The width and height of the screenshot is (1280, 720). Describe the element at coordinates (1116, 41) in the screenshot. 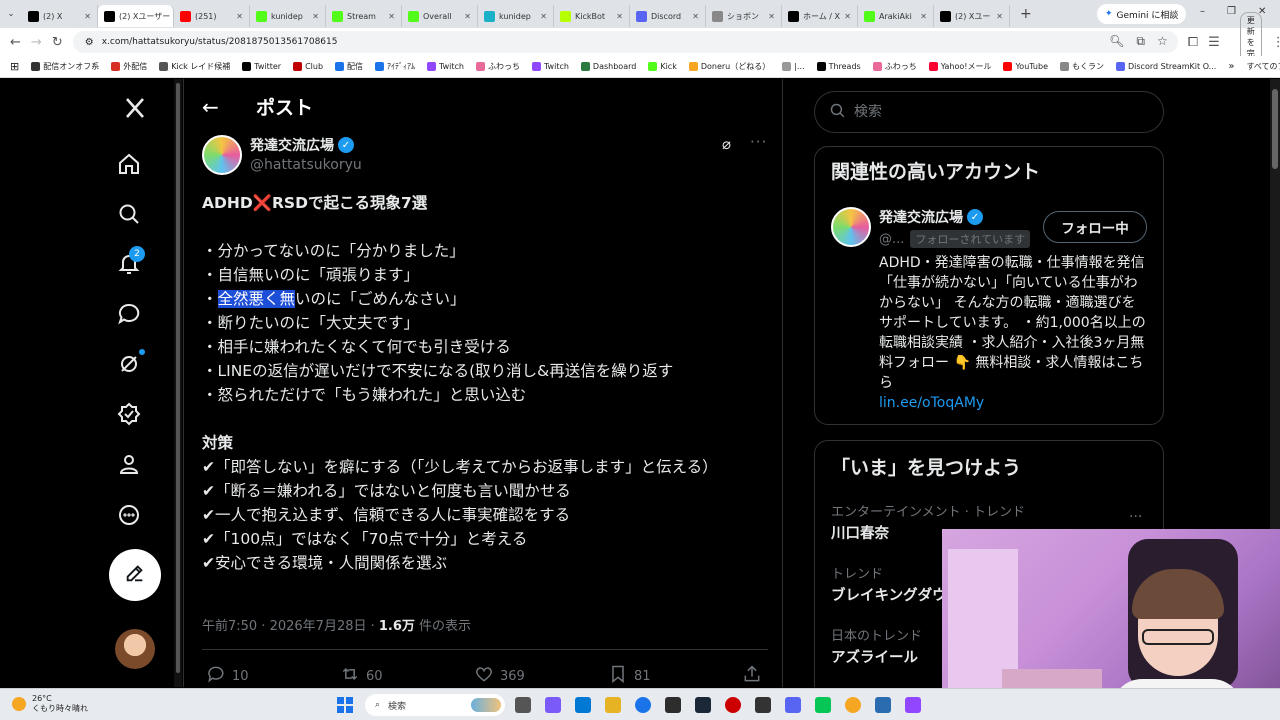

I see `zoom-icon: 🔍︎` at that location.